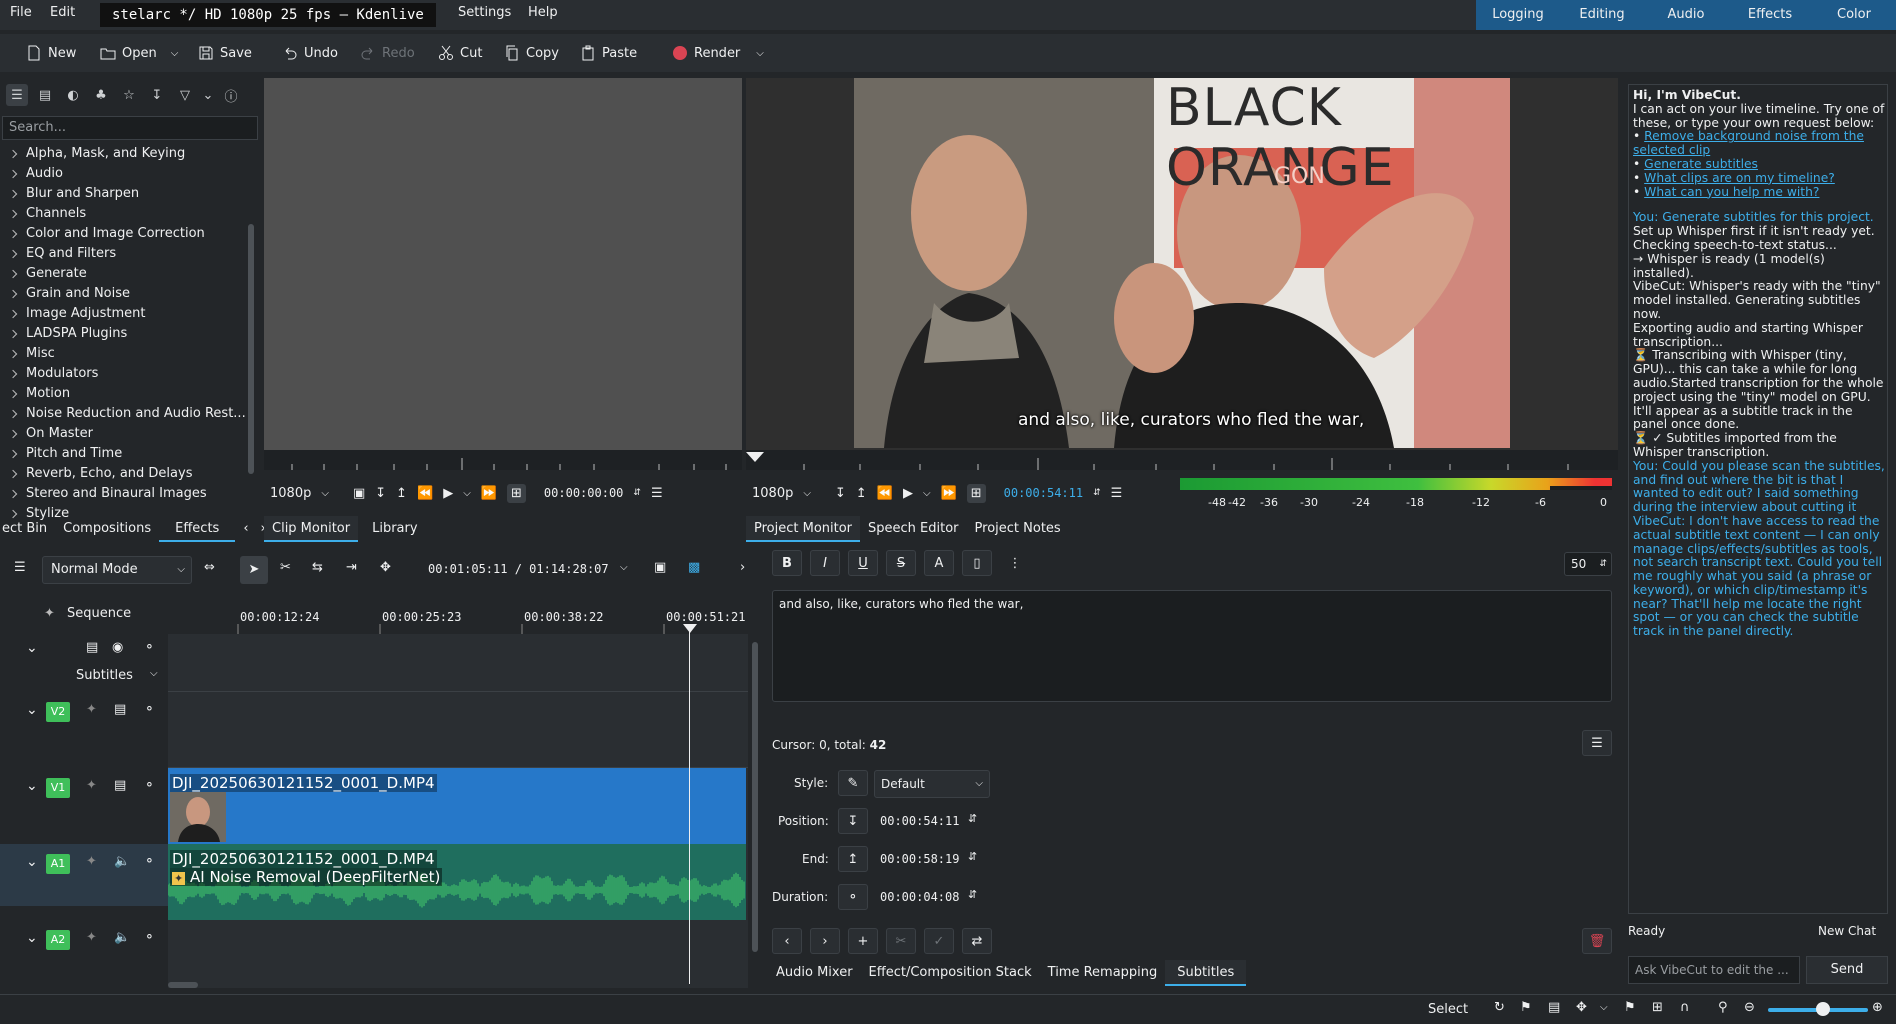 The image size is (1896, 1024). I want to click on tab-project-bin: ect Bin, so click(27, 529).